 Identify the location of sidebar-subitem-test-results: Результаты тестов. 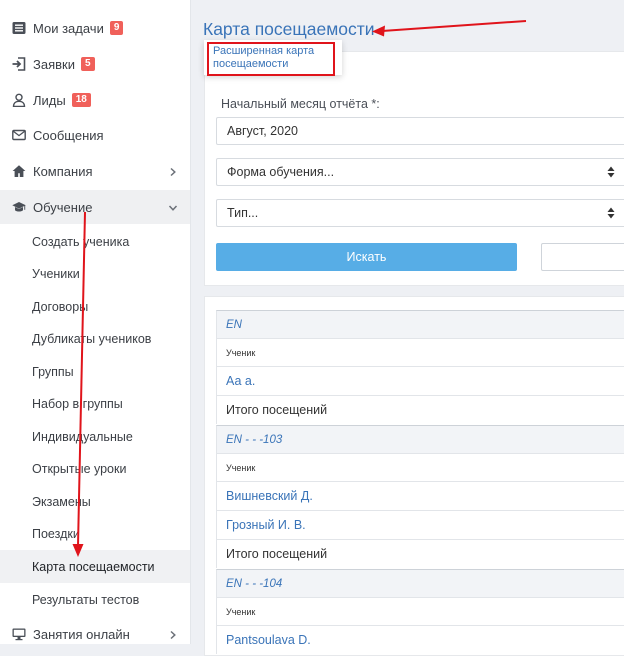
(95, 599).